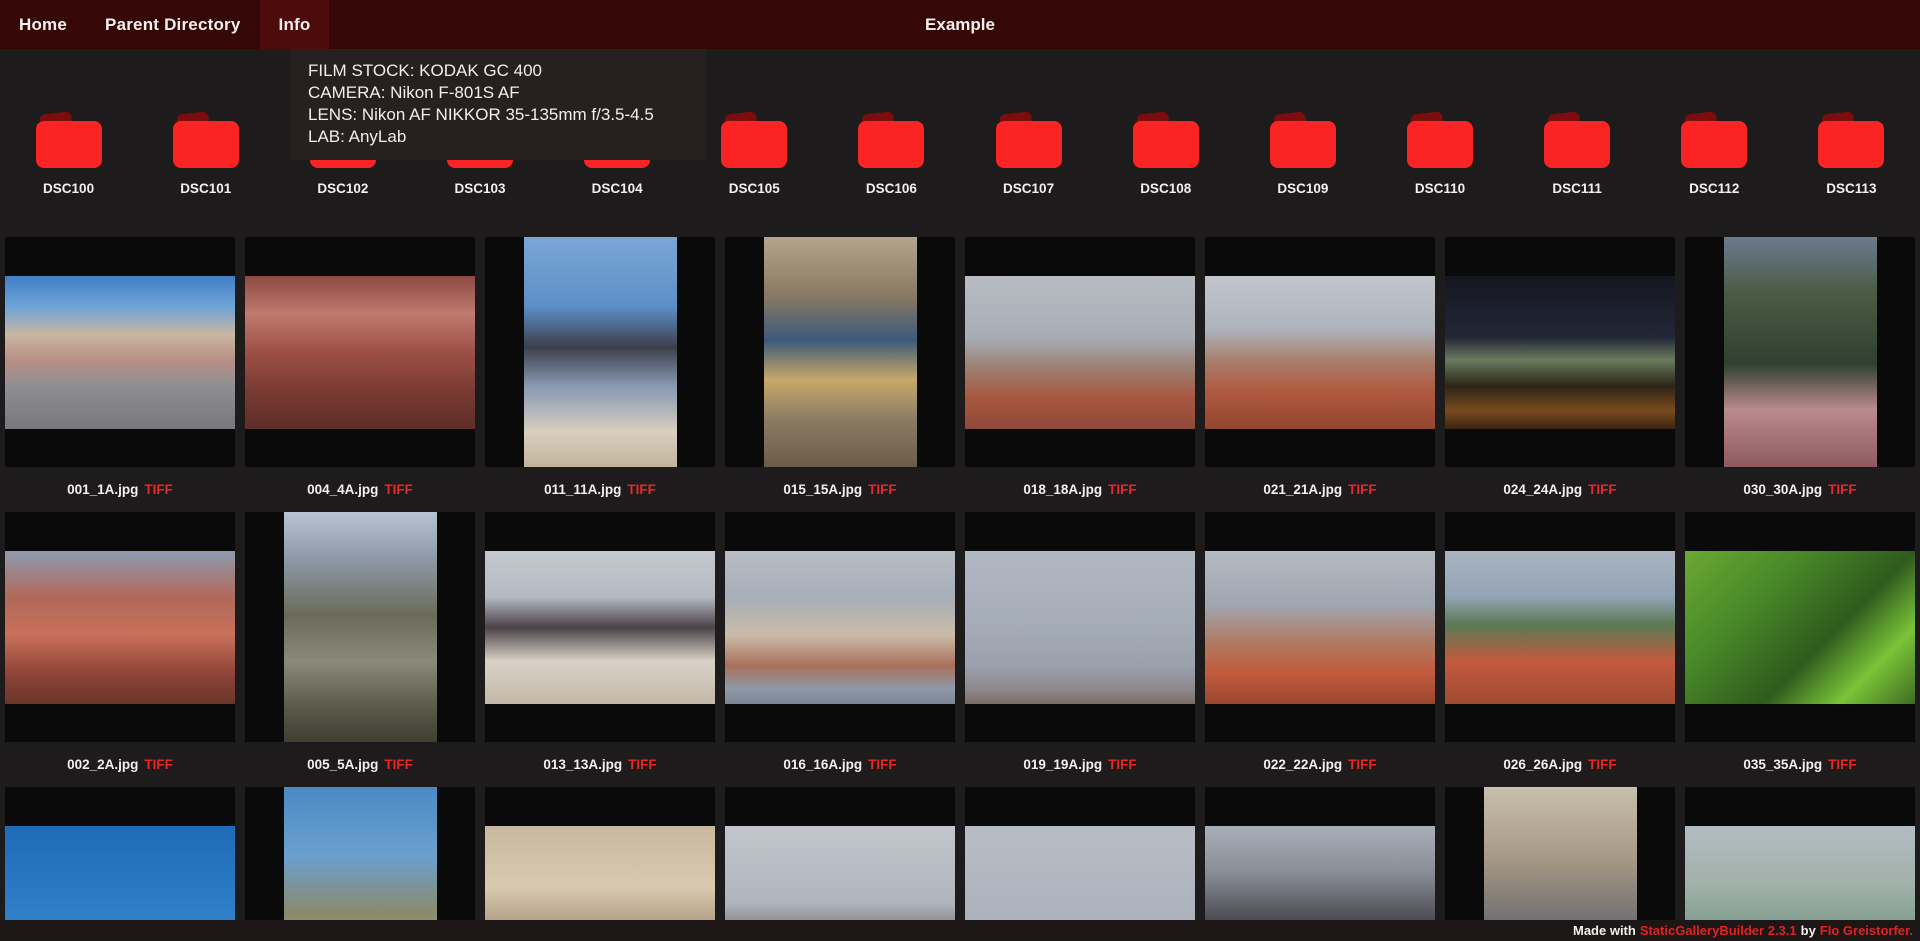 The height and width of the screenshot is (941, 1920). I want to click on photo-caption: 024_24A.jpg TIFF, so click(1560, 489).